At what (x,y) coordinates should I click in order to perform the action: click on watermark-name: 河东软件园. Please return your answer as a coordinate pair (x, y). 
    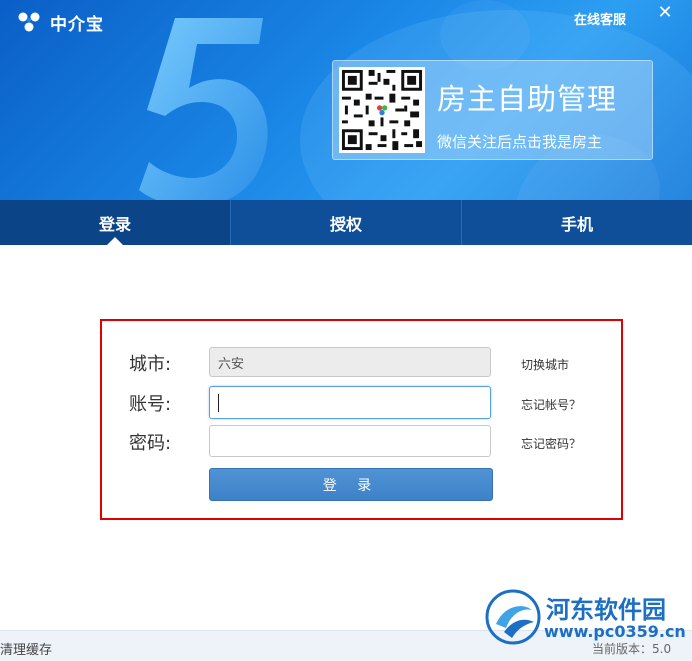
    Looking at the image, I should click on (606, 609).